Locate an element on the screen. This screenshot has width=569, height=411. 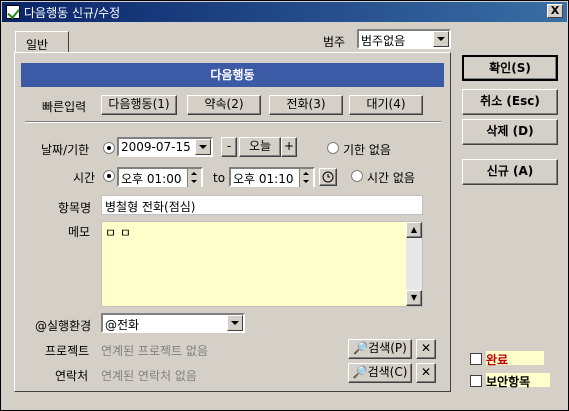
date-label: 날짜/기한 is located at coordinates (65, 150).